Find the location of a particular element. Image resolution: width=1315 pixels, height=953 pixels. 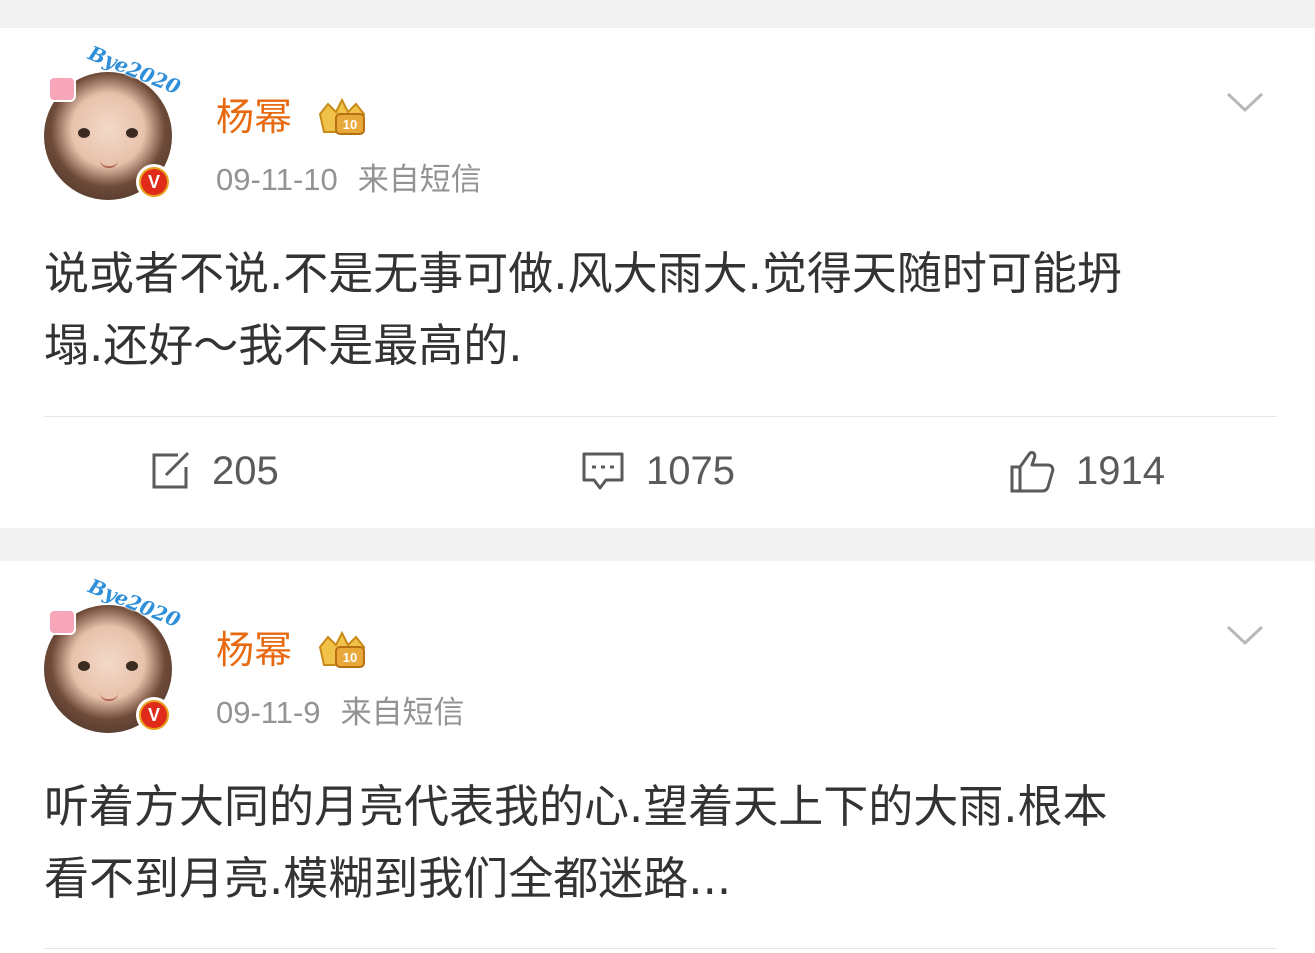

thumbs-up-icon is located at coordinates (1032, 472).